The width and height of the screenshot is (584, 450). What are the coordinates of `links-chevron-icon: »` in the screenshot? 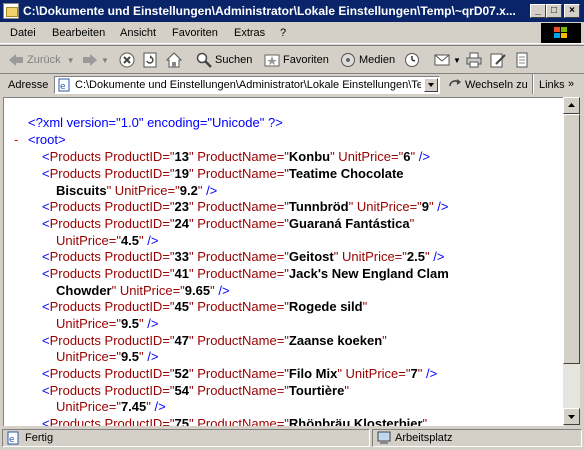 It's located at (571, 84).